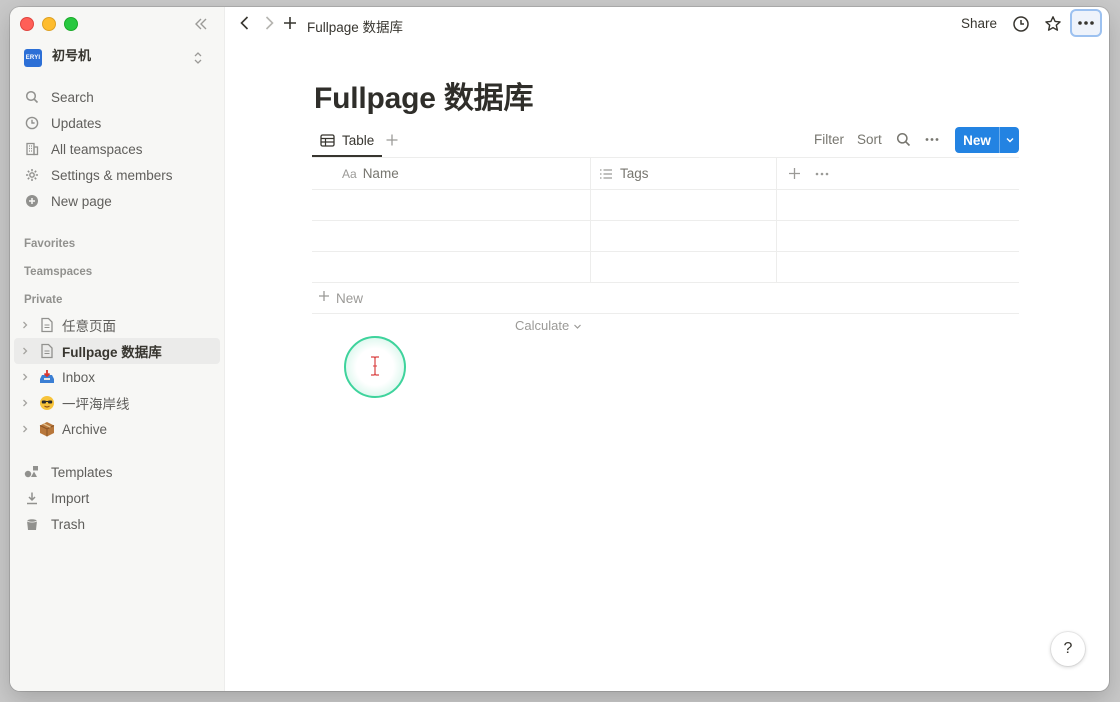 This screenshot has width=1120, height=702. Describe the element at coordinates (1009, 140) in the screenshot. I see `chevron-down-icon` at that location.